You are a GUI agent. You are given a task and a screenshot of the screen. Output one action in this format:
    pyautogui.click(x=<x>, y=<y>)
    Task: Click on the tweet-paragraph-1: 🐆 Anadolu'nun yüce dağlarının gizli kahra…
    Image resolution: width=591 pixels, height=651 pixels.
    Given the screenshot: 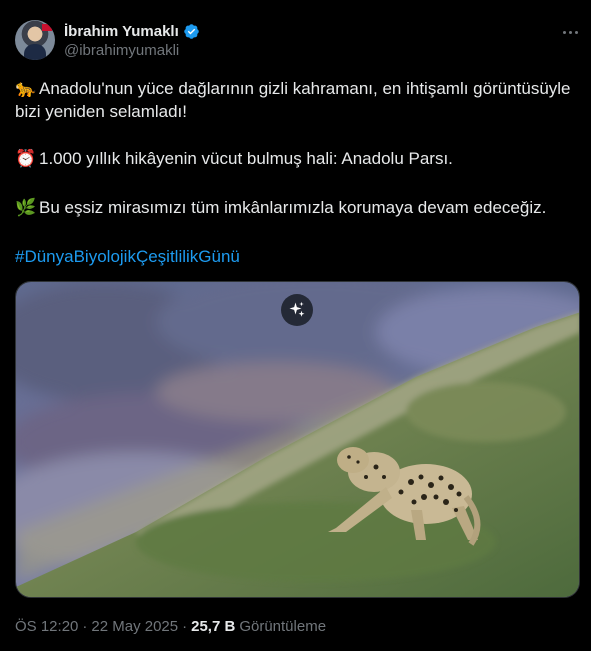 What is the action you would take?
    pyautogui.click(x=297, y=100)
    